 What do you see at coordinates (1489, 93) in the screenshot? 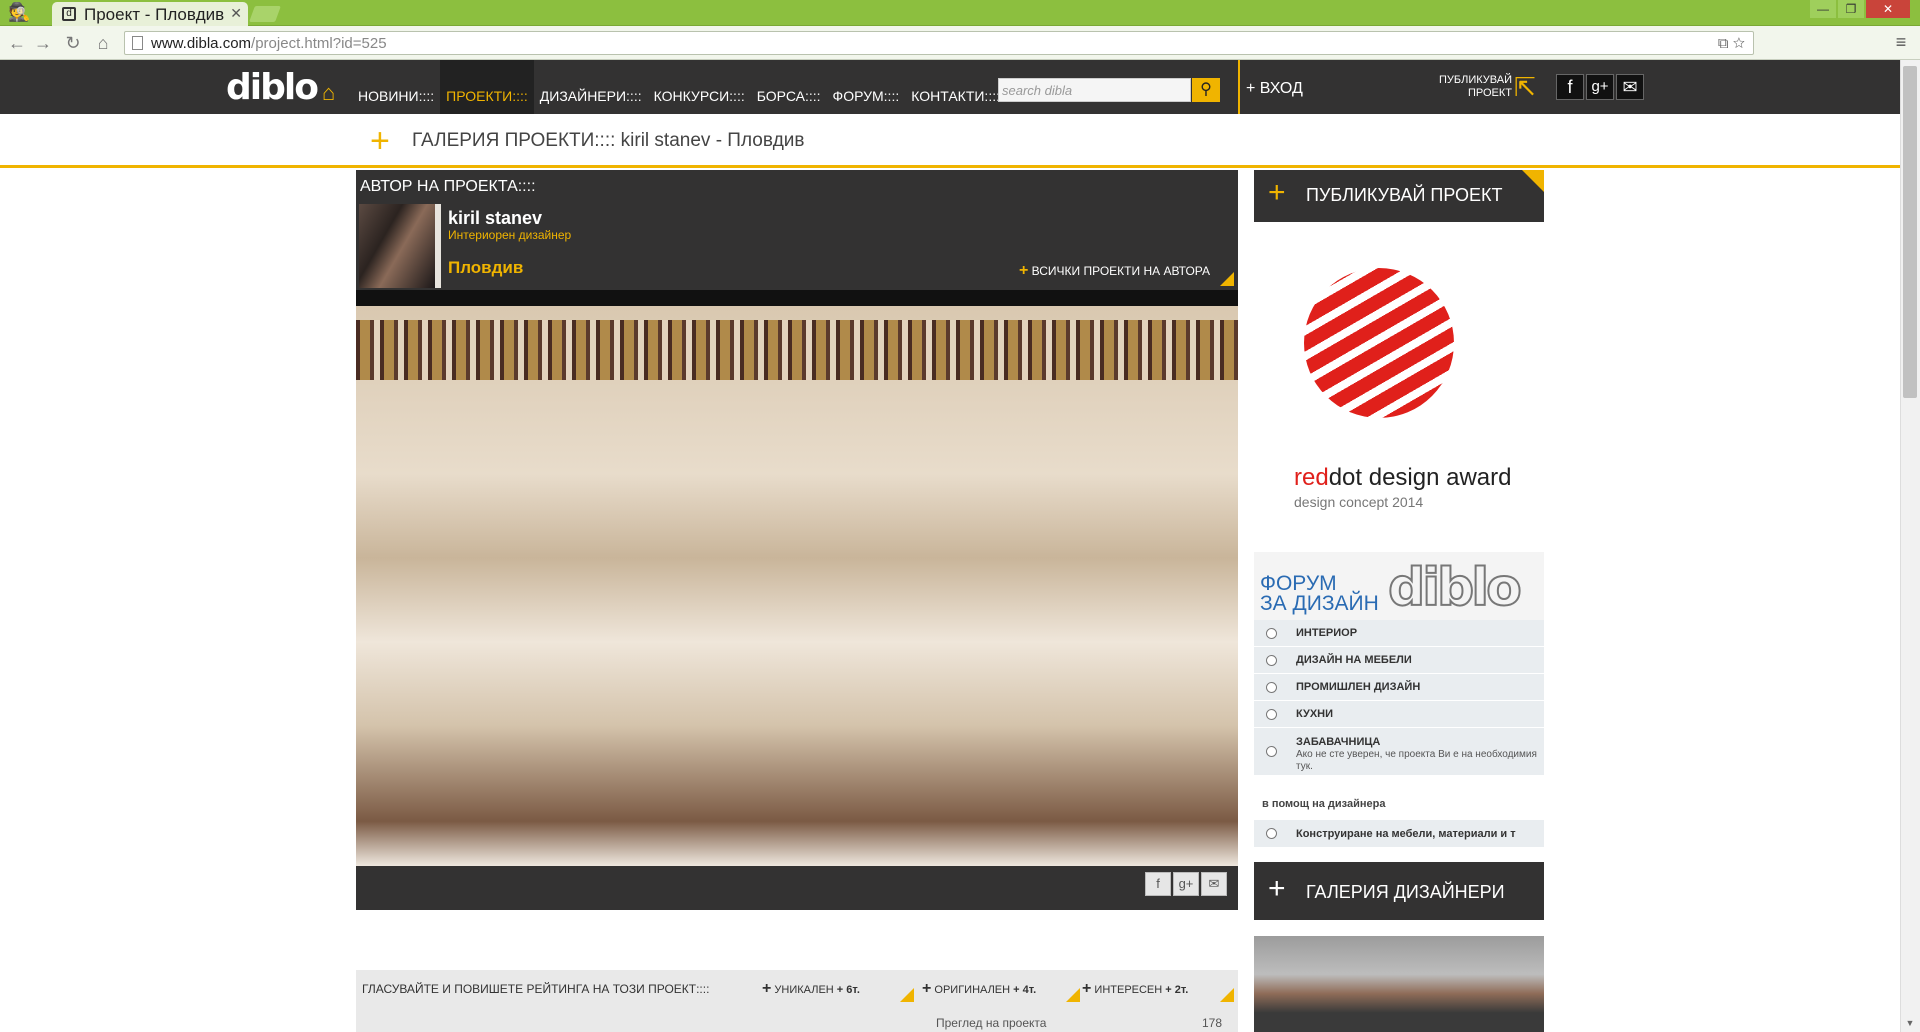
I see `publish-line-2: ПРОЕКТ` at bounding box center [1489, 93].